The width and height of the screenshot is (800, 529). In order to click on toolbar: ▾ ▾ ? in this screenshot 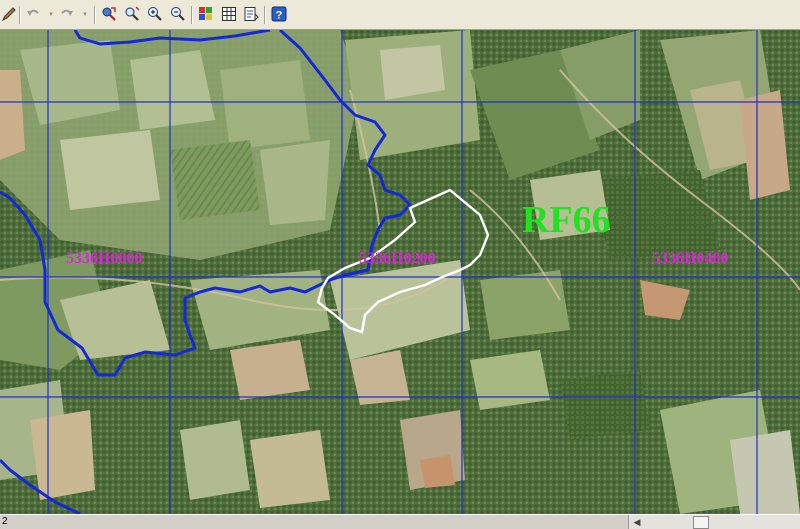, I will do `click(400, 15)`.